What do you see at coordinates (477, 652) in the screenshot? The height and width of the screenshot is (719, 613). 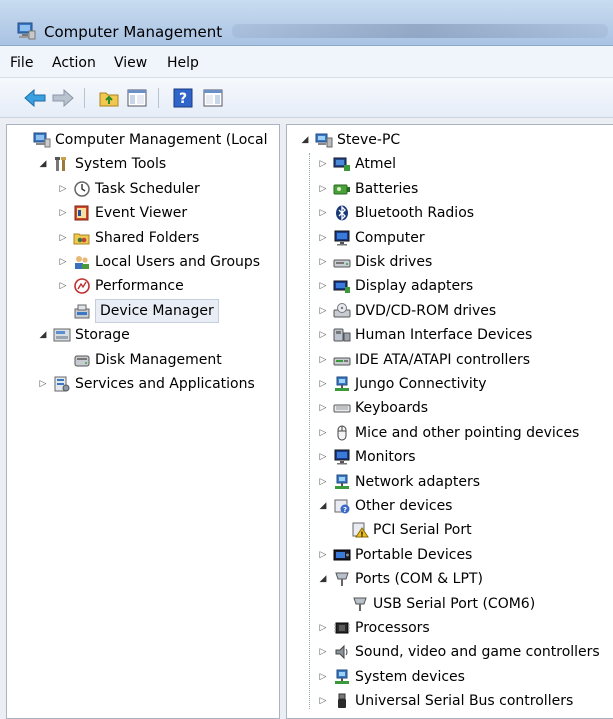 I see `device-tree-label: Sound, video and game controllers` at bounding box center [477, 652].